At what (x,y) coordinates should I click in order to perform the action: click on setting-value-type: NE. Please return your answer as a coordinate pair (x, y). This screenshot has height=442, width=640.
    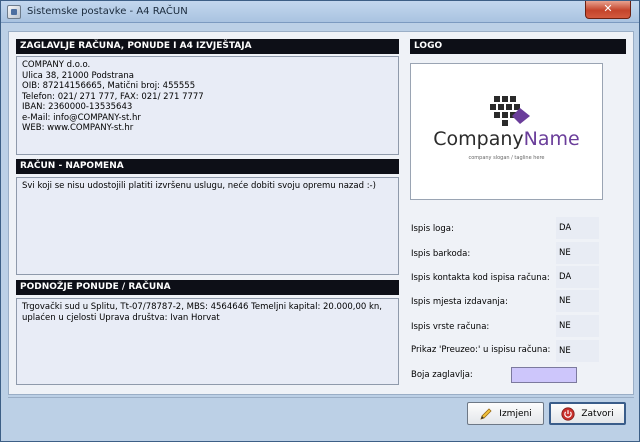
    Looking at the image, I should click on (577, 326).